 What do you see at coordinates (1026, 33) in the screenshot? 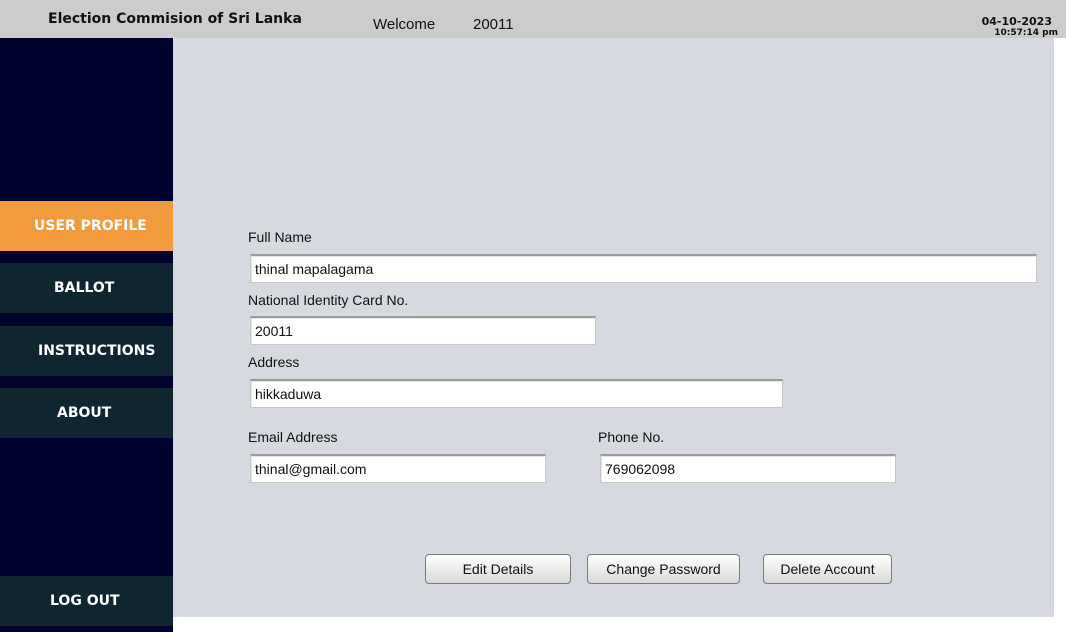
I see `time-display: 10:57:14 pm` at bounding box center [1026, 33].